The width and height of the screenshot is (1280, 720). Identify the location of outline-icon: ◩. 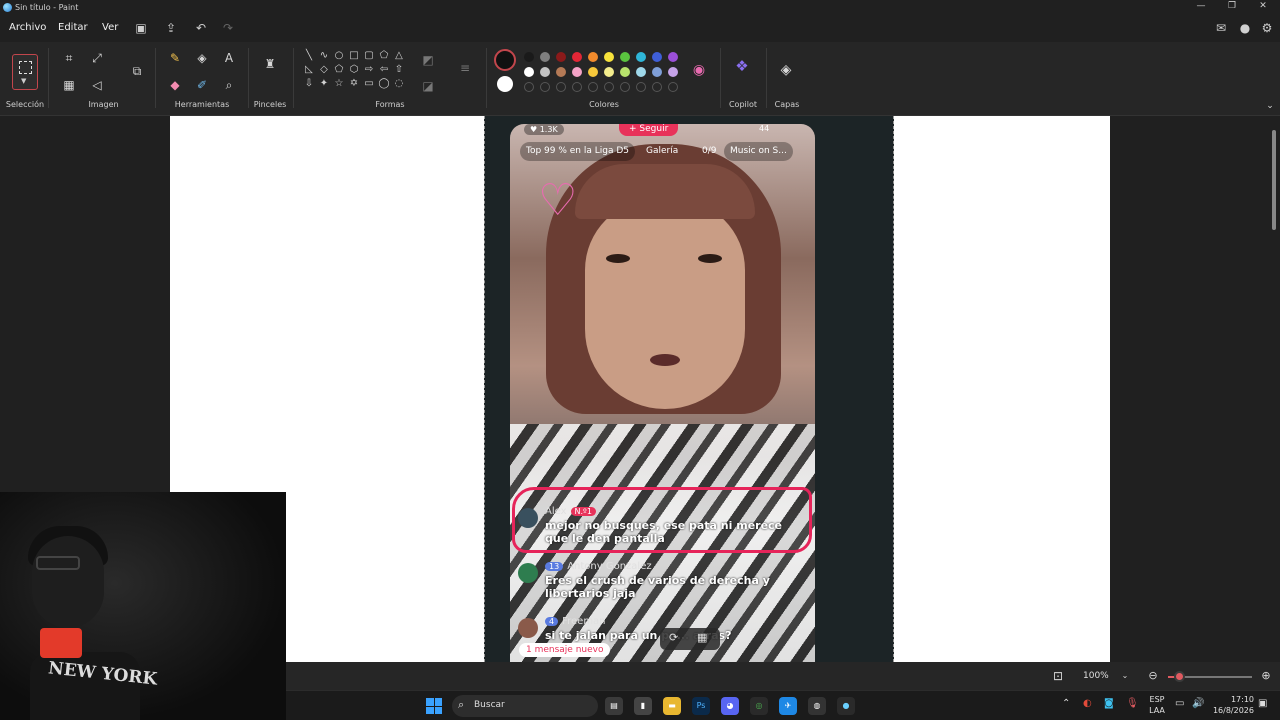
(428, 60).